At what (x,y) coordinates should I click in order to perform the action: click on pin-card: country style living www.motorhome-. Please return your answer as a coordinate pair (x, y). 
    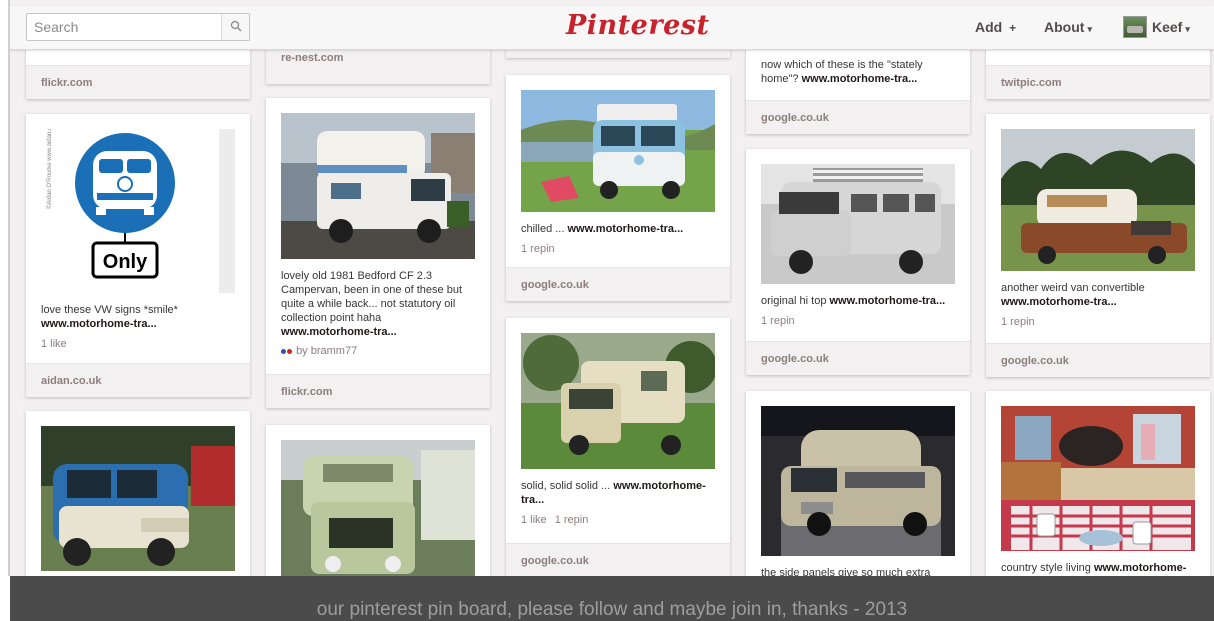
    Looking at the image, I should click on (1098, 483).